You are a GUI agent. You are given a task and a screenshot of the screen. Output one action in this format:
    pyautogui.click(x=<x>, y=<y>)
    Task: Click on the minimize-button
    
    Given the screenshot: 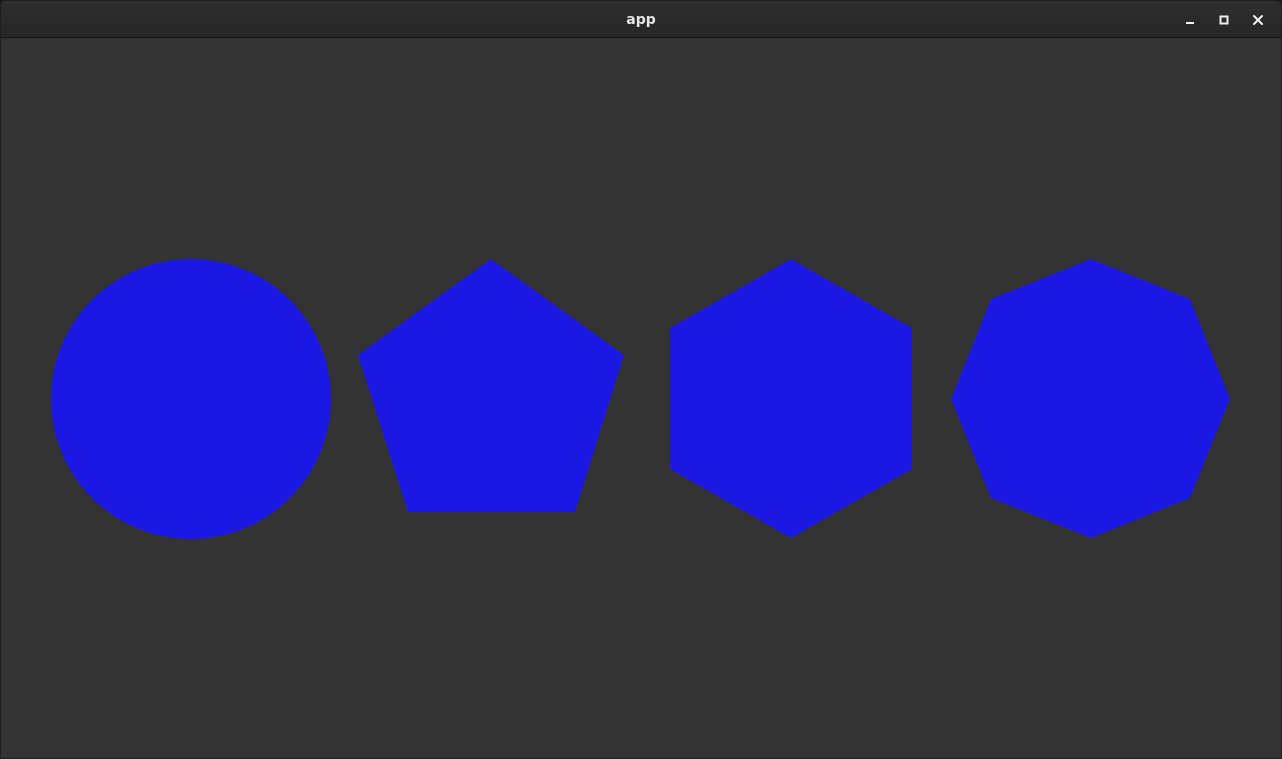 What is the action you would take?
    pyautogui.click(x=1190, y=19)
    